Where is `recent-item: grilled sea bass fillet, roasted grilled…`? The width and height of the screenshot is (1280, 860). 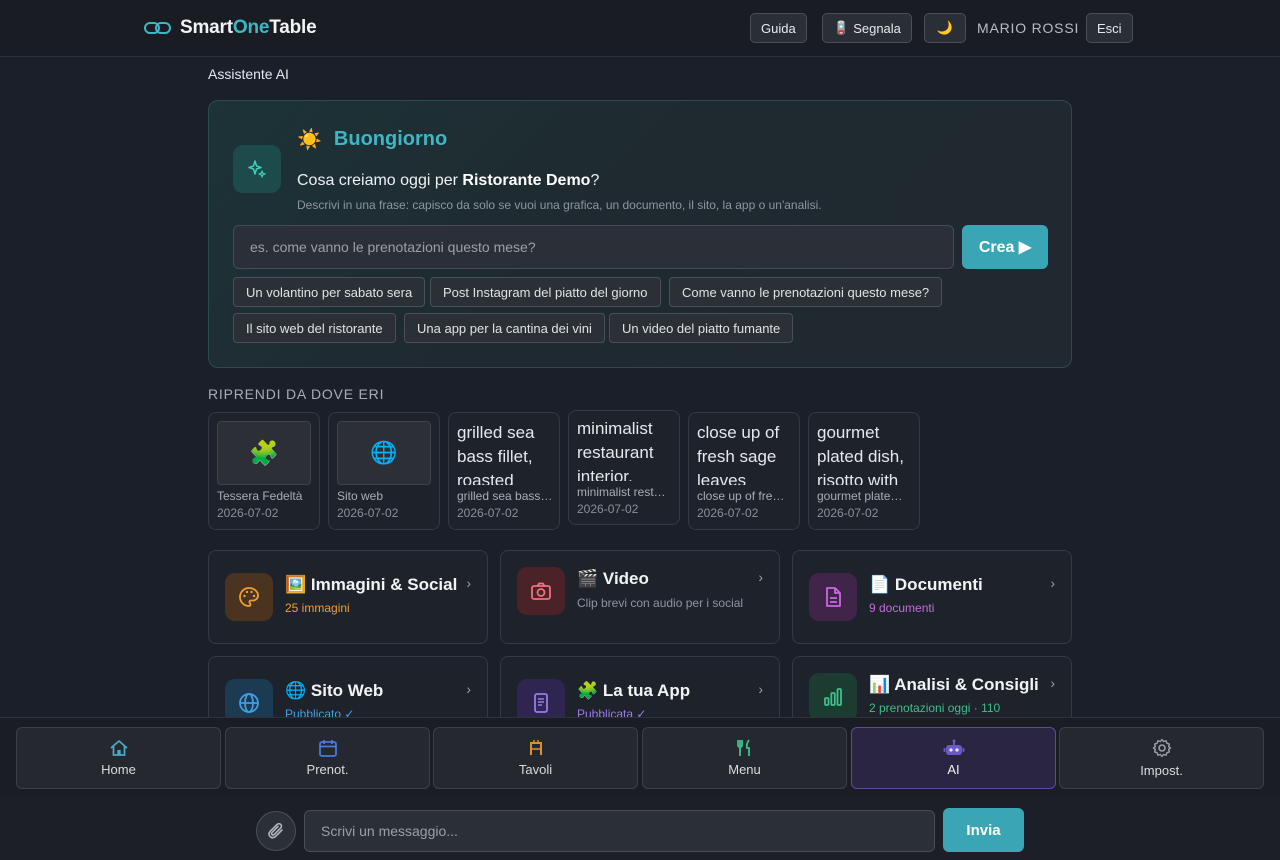 recent-item: grilled sea bass fillet, roasted grilled… is located at coordinates (504, 471).